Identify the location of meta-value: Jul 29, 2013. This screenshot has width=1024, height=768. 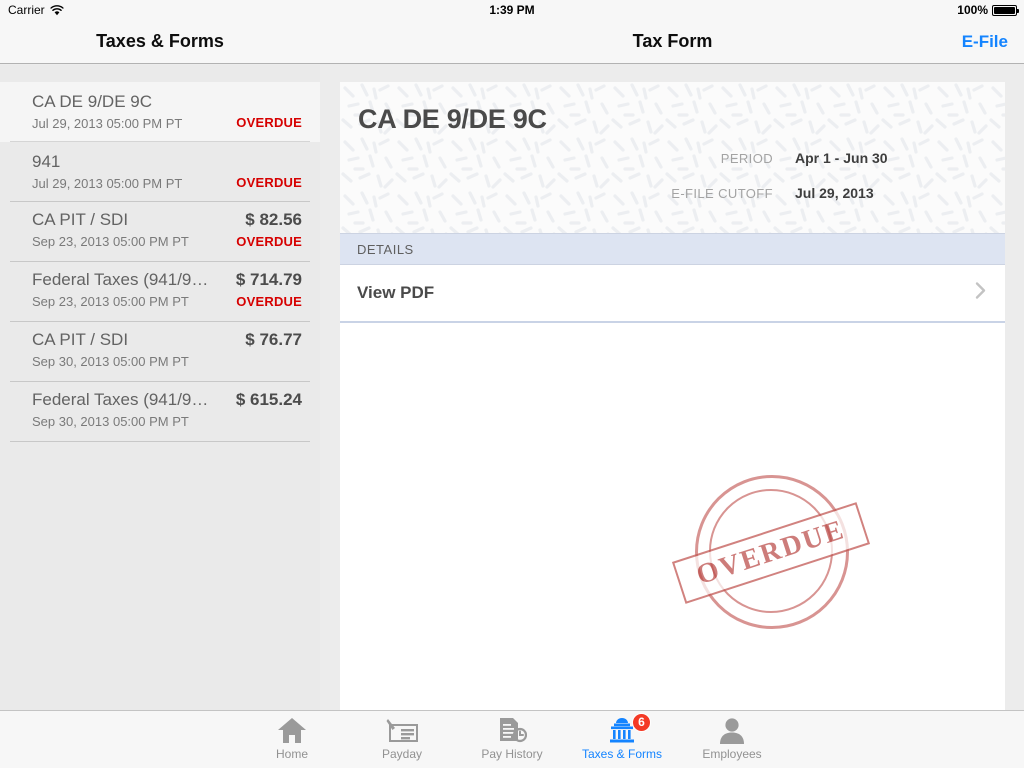
(834, 193).